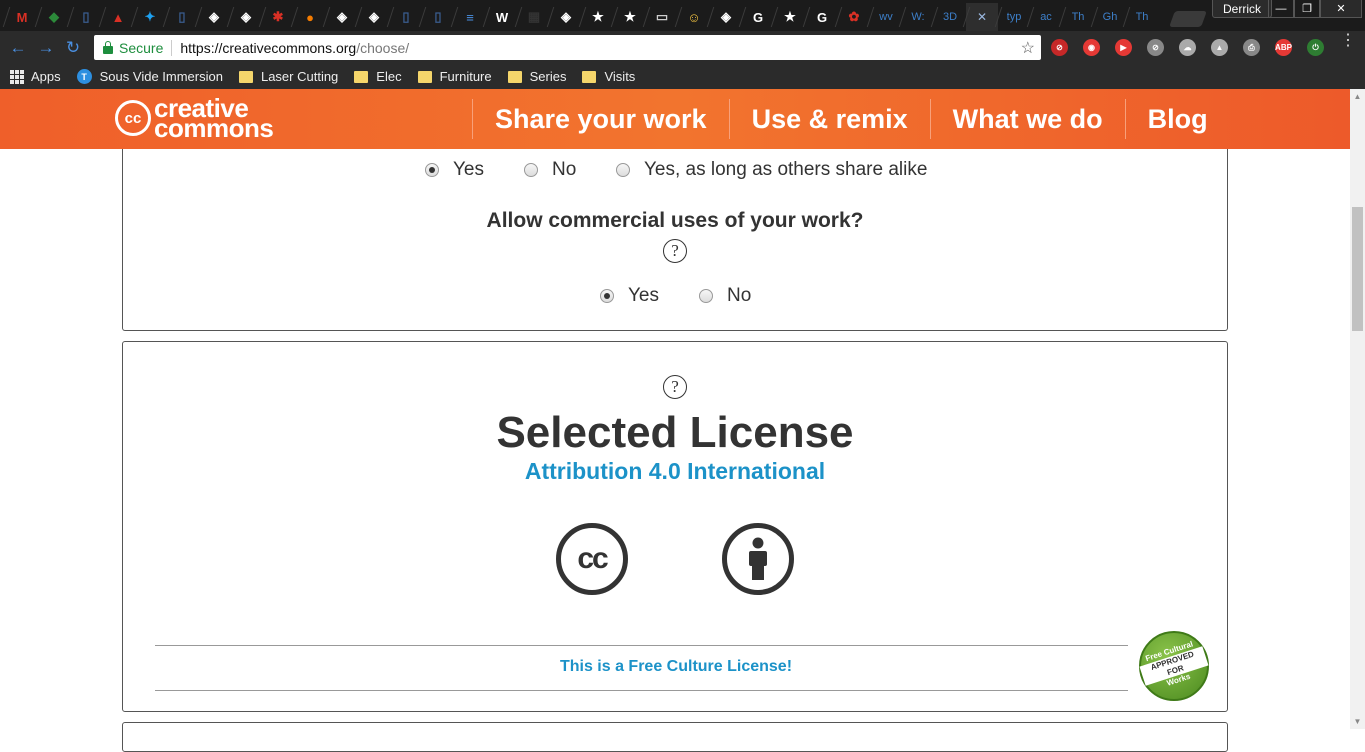 Image resolution: width=1365 pixels, height=752 pixels. I want to click on scroll-up-arrow: ▲, so click(1357, 96).